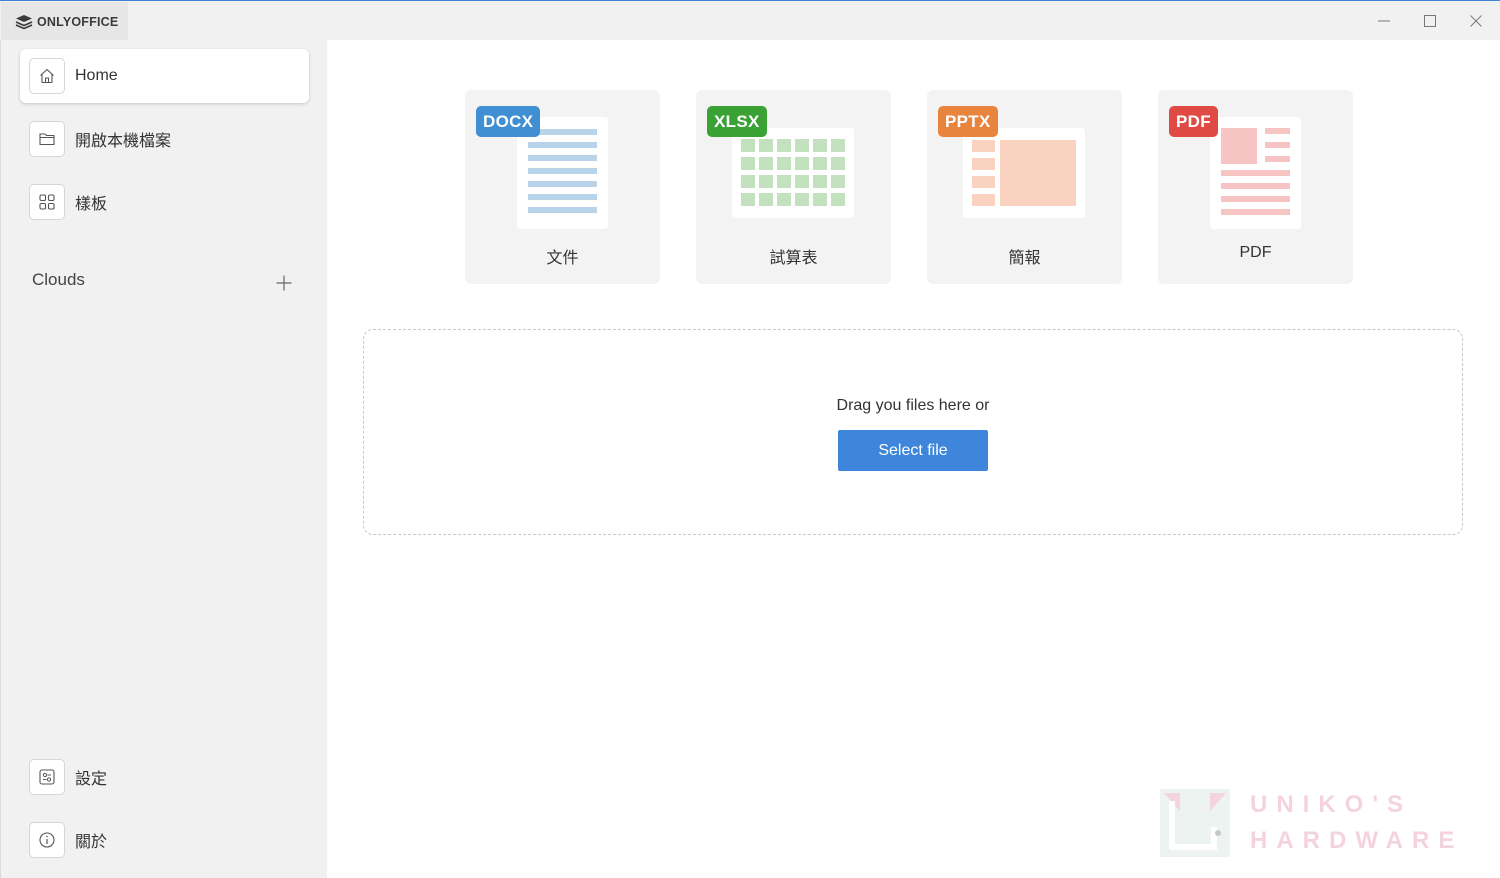 This screenshot has height=878, width=1500. What do you see at coordinates (1255, 252) in the screenshot?
I see `card-label: PDF` at bounding box center [1255, 252].